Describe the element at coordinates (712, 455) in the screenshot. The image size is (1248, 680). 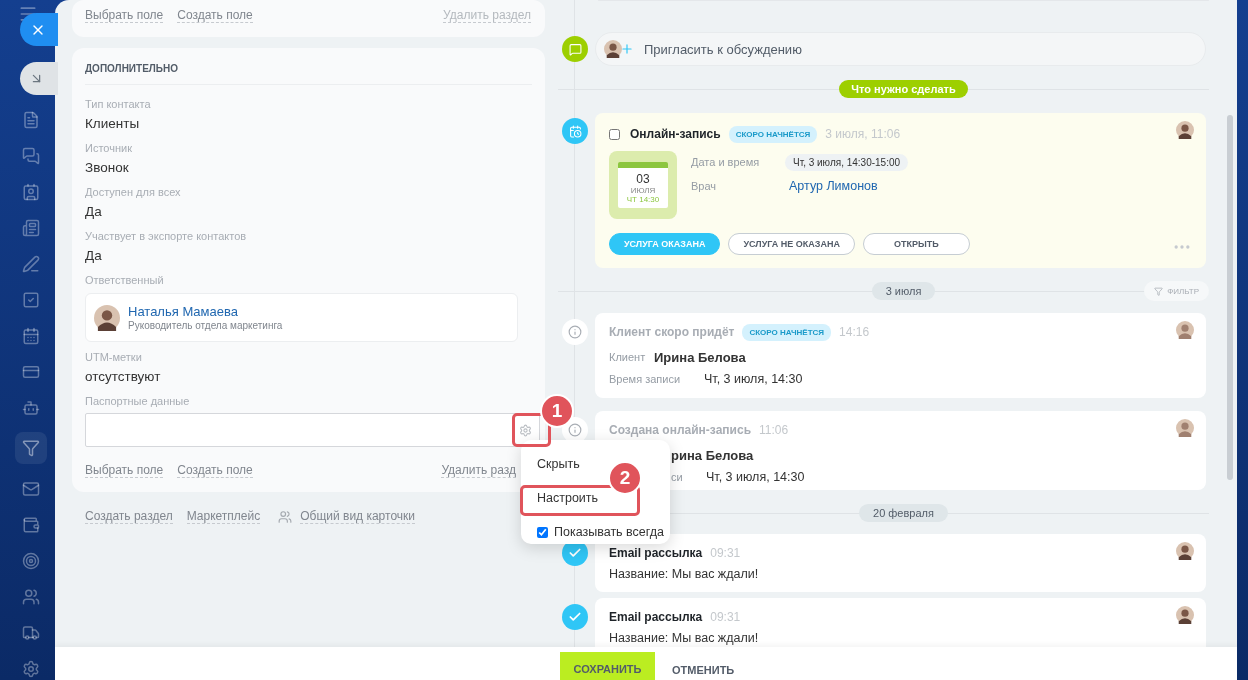
I see `row-value: рина Белова` at that location.